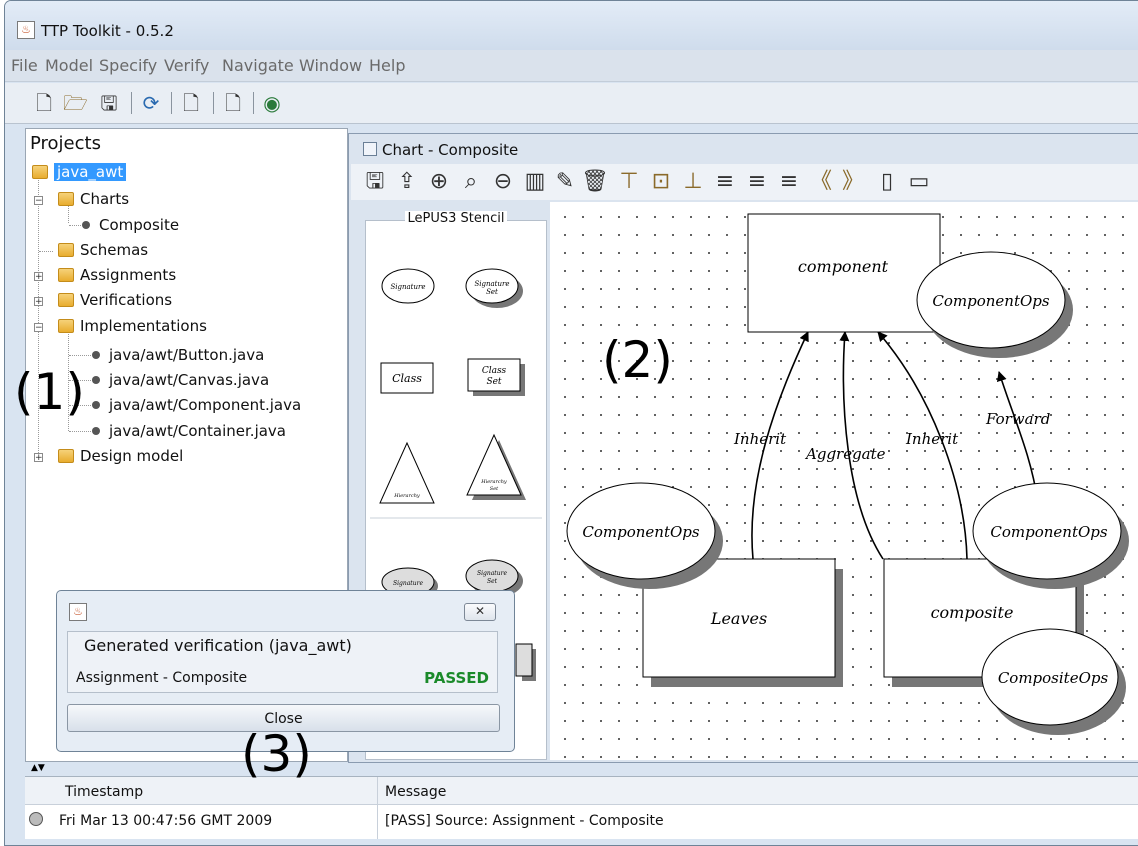 The width and height of the screenshot is (1138, 846). I want to click on log-header: Timestamp Message, so click(581, 808).